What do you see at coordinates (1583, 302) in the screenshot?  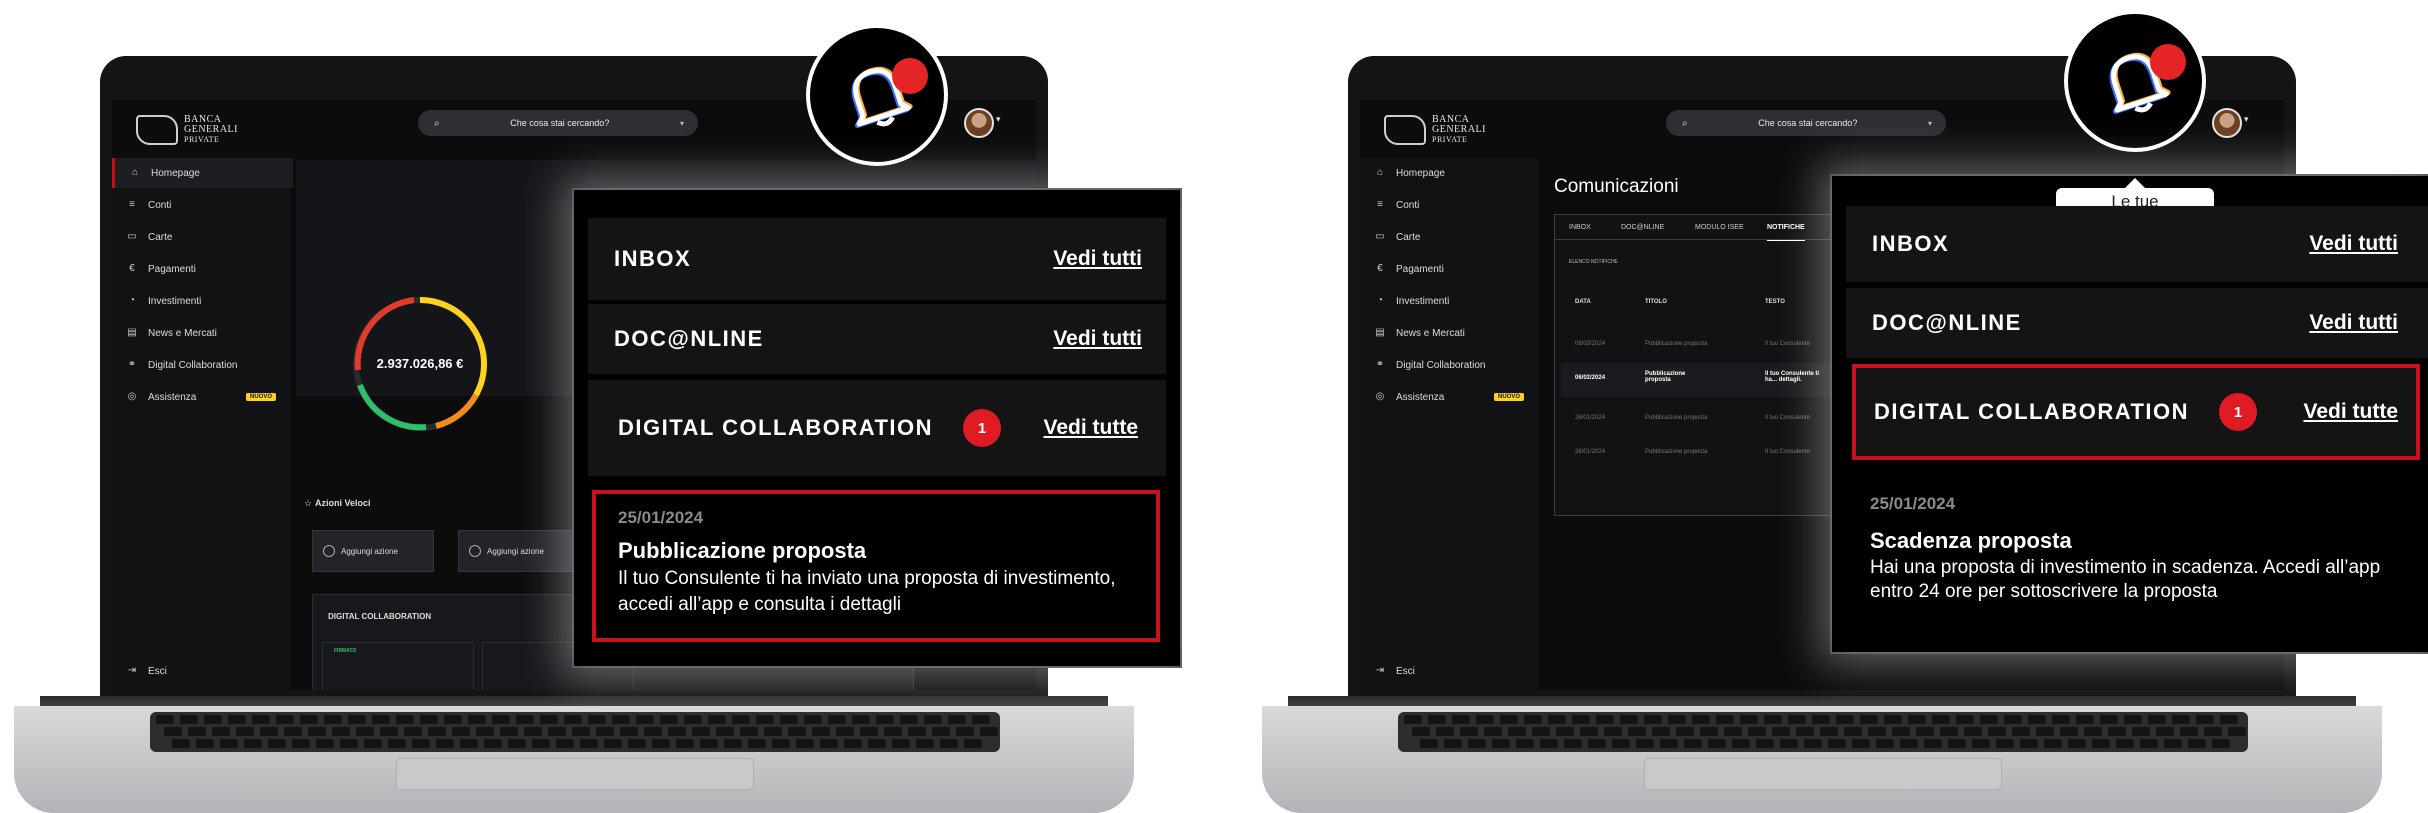 I see `column-header-date: DATA` at bounding box center [1583, 302].